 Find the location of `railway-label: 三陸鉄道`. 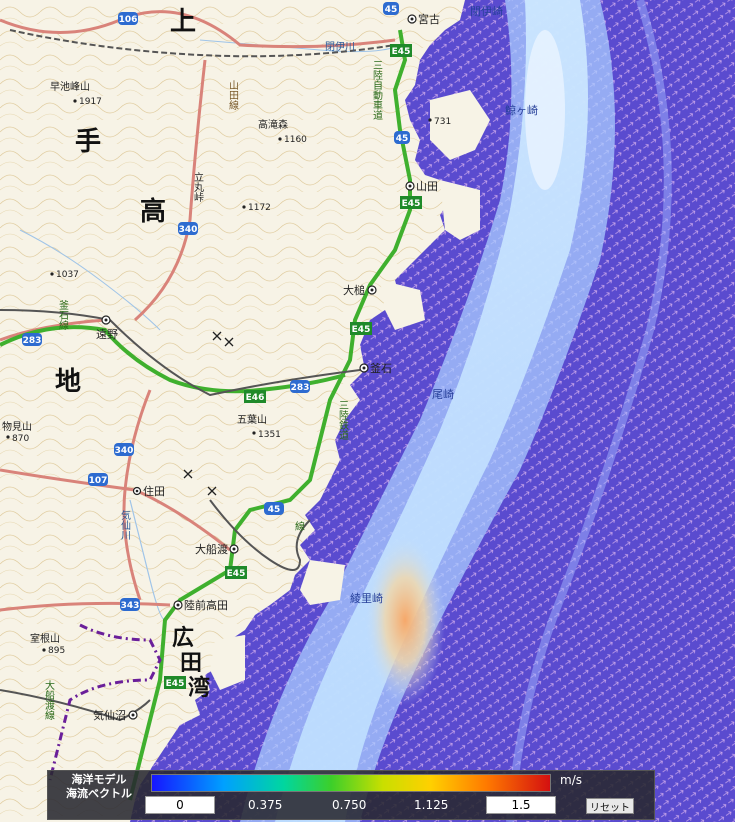

railway-label: 三陸鉄道 is located at coordinates (343, 420).